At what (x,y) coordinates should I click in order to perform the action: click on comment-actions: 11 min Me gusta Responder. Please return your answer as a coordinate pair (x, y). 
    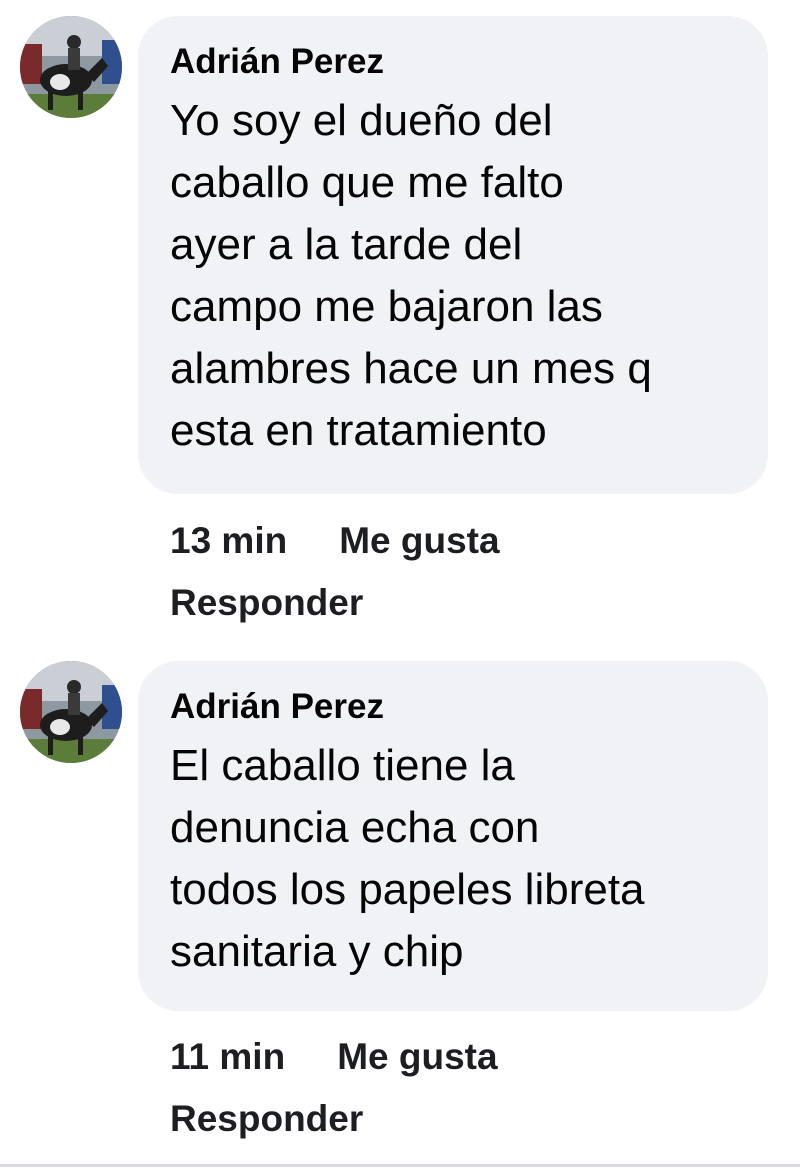
    Looking at the image, I should click on (334, 1088).